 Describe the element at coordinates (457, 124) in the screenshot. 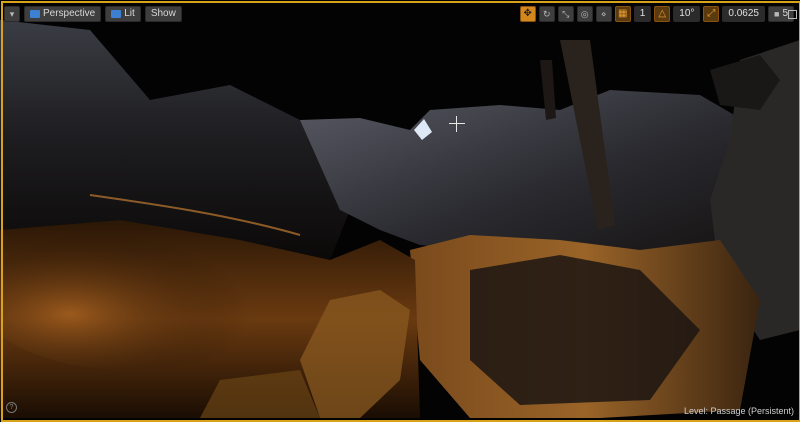

I see `crosshair` at that location.